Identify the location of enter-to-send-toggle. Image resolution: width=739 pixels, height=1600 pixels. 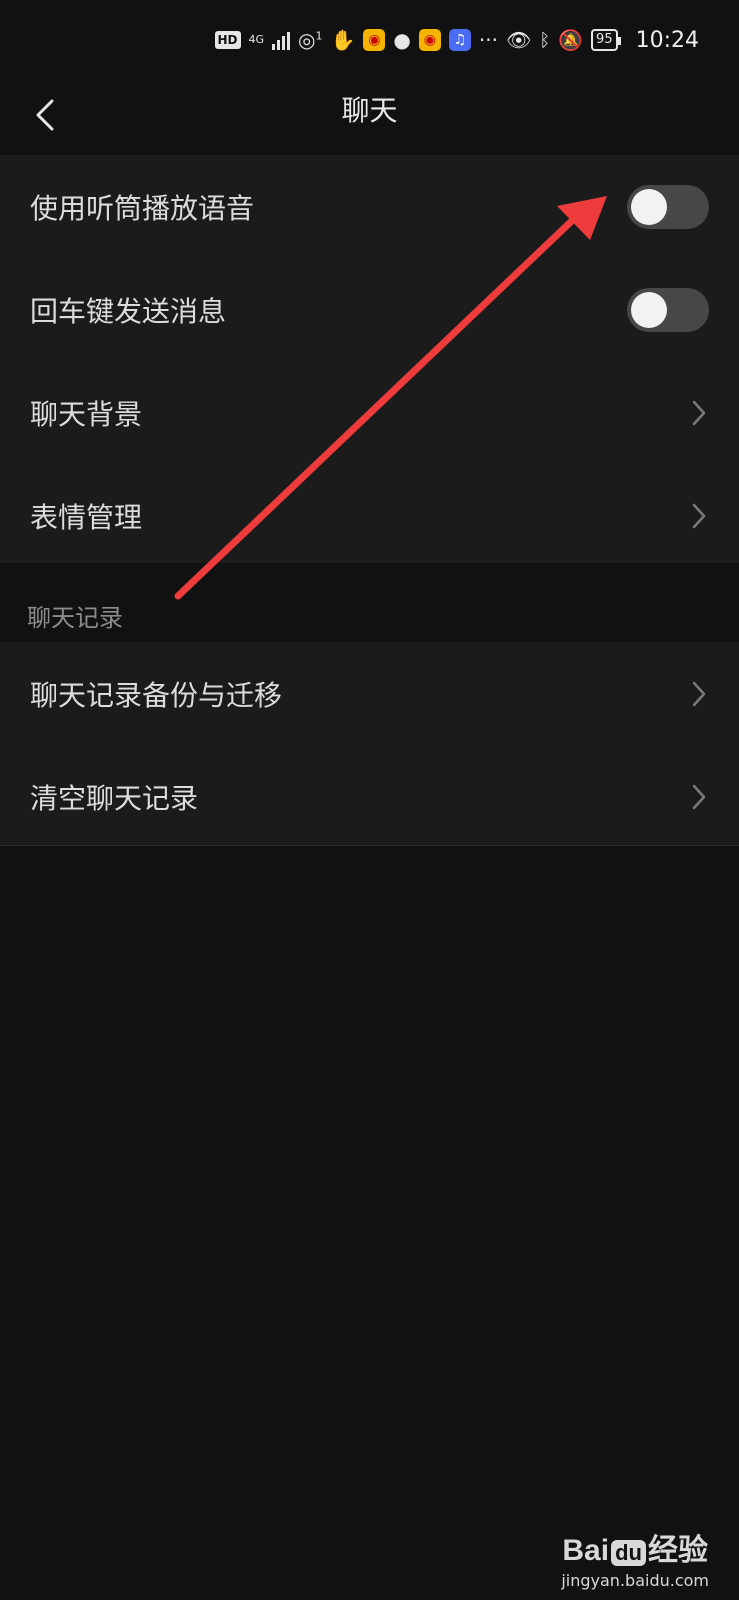
(668, 309).